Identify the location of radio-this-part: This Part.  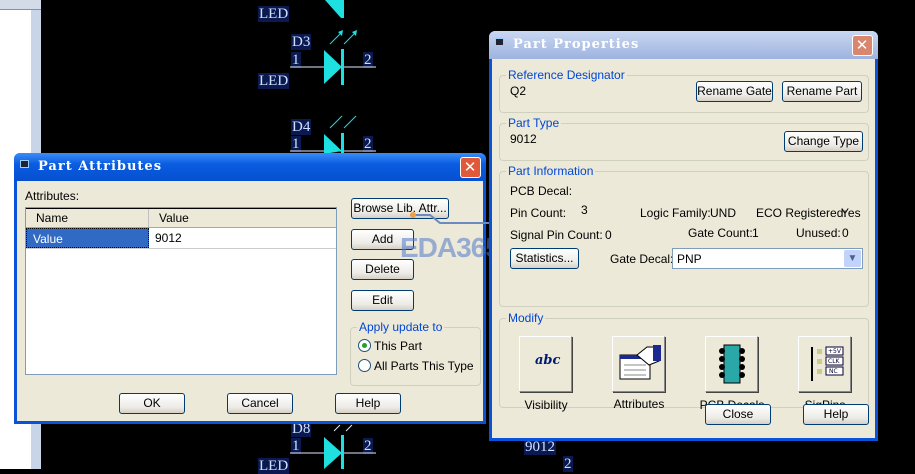
(390, 346).